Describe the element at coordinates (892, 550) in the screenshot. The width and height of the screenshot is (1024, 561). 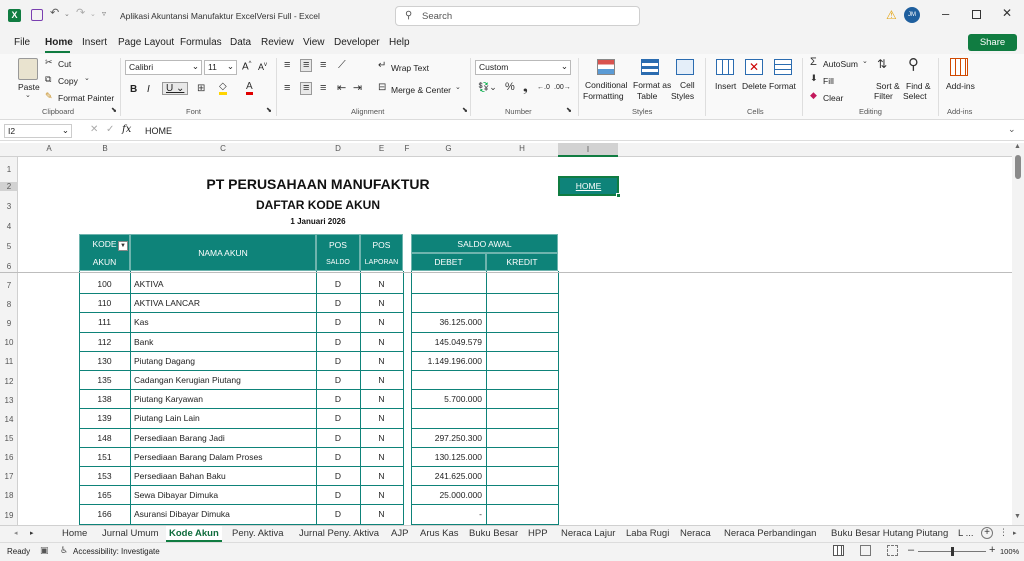
I see `page-break-view-icon` at that location.